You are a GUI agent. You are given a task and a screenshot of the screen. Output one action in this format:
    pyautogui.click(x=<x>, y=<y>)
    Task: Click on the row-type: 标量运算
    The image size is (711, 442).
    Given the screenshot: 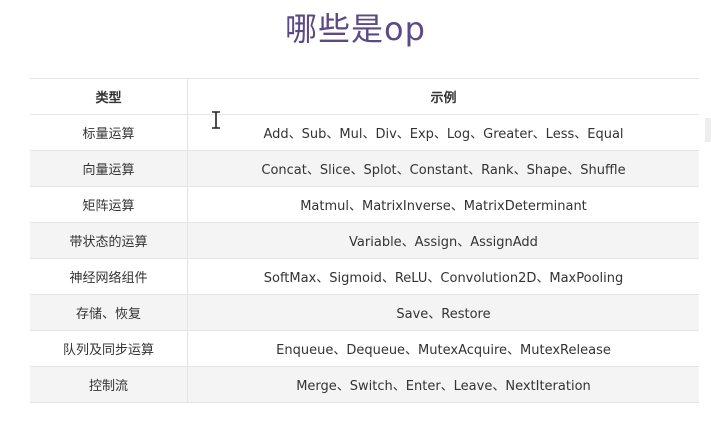 What is the action you would take?
    pyautogui.click(x=109, y=132)
    